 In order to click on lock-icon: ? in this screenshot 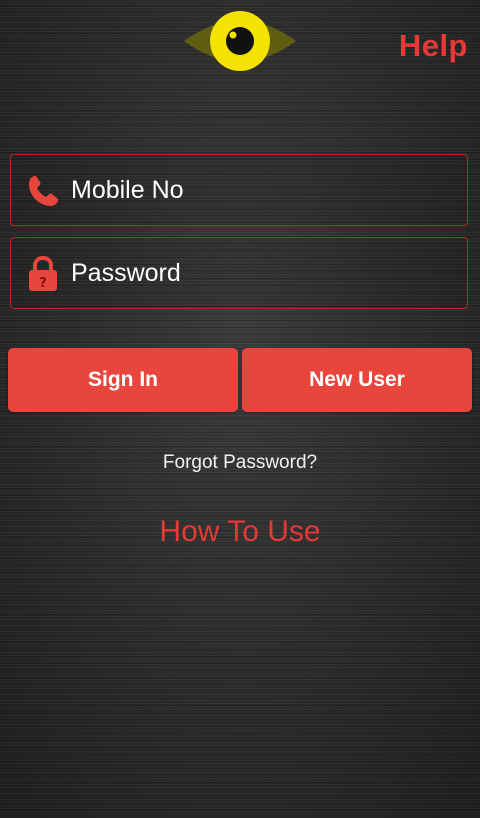, I will do `click(43, 273)`.